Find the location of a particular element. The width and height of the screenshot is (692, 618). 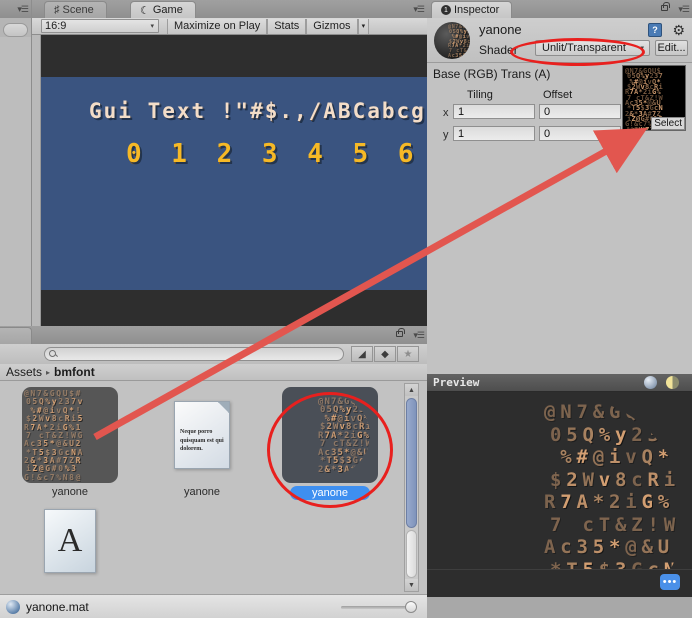

tab-project is located at coordinates (16, 335).